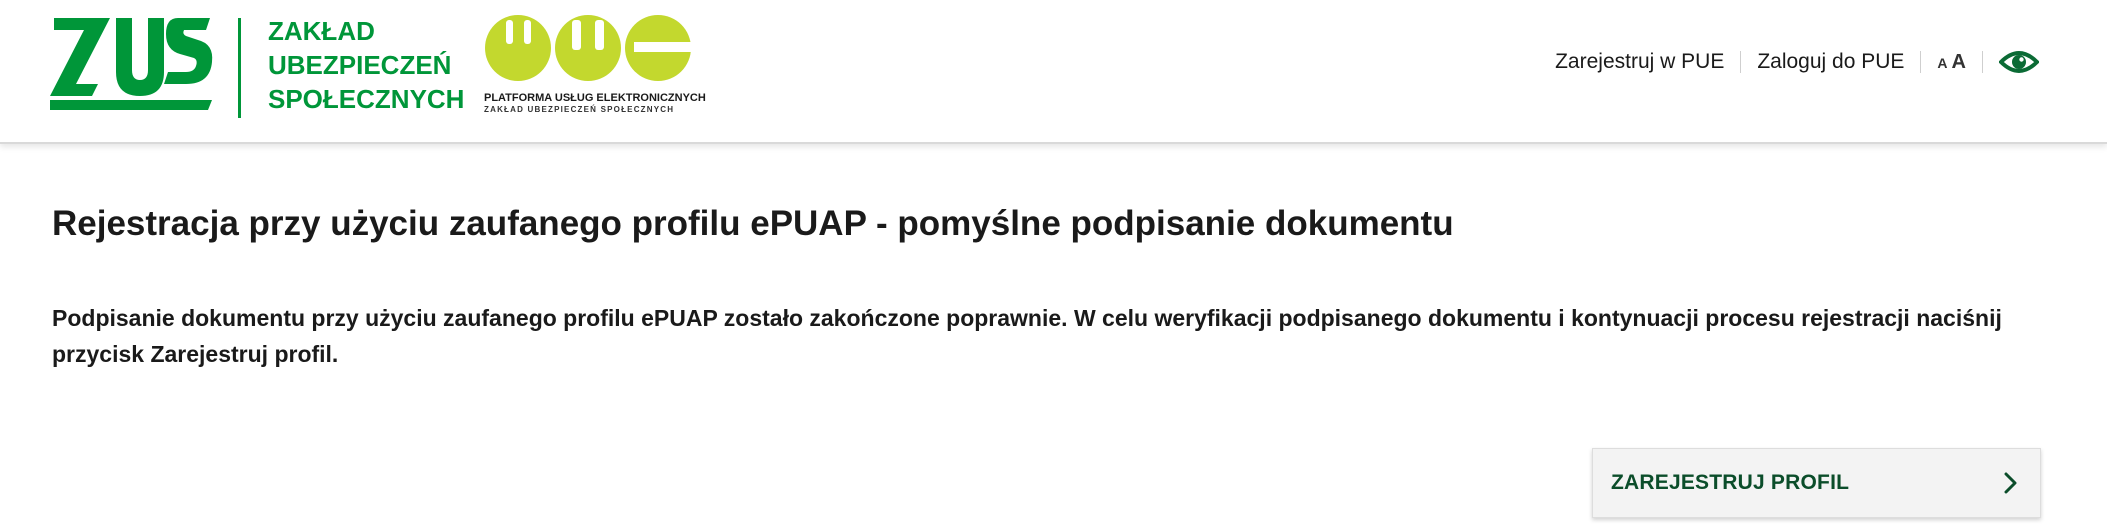 The image size is (2107, 531). What do you see at coordinates (1730, 482) in the screenshot?
I see `register-profile-button-label: ZAREJESTRUJ PROFIL` at bounding box center [1730, 482].